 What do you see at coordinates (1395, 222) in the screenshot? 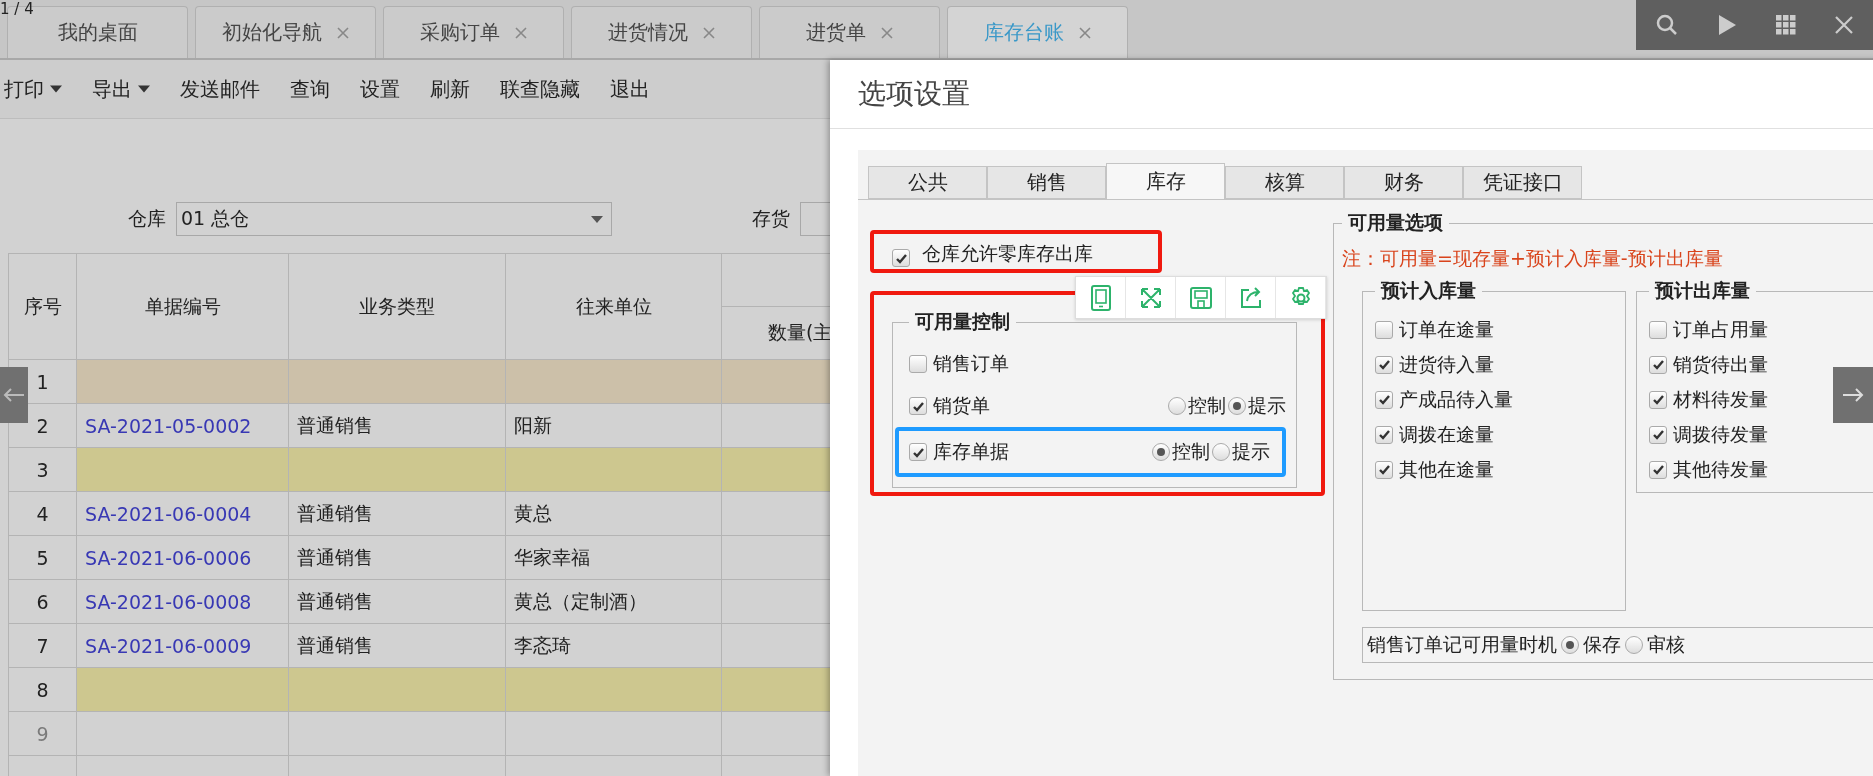
I see `group-title: 可用量选项` at bounding box center [1395, 222].